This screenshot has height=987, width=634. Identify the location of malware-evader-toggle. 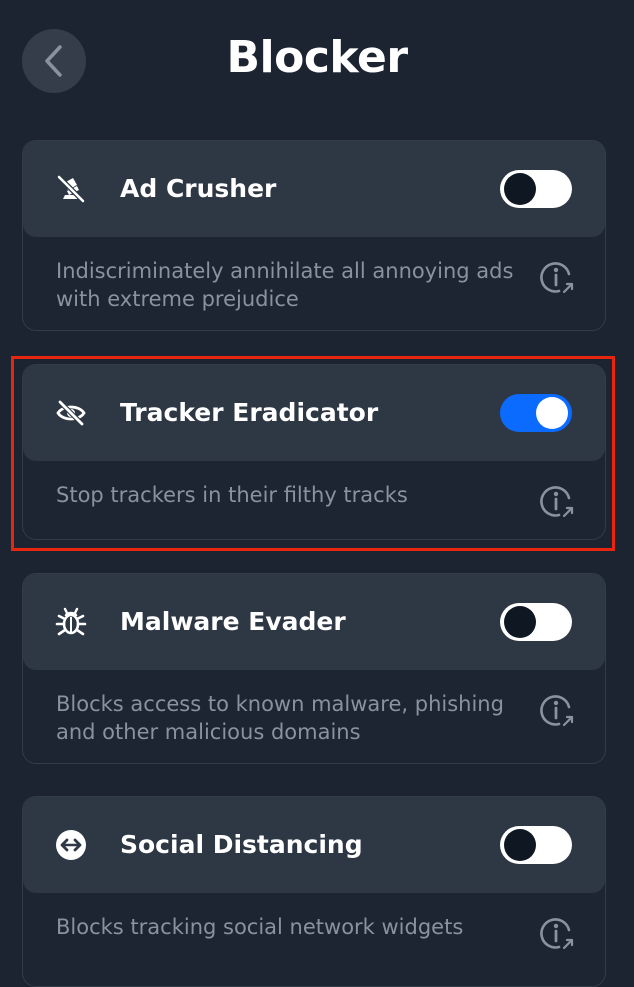
(536, 622).